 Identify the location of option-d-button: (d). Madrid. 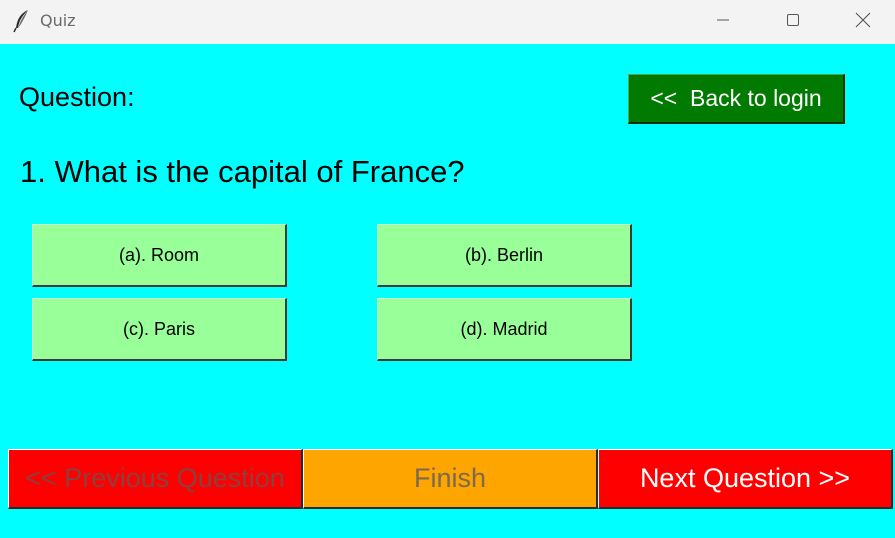
(504, 329).